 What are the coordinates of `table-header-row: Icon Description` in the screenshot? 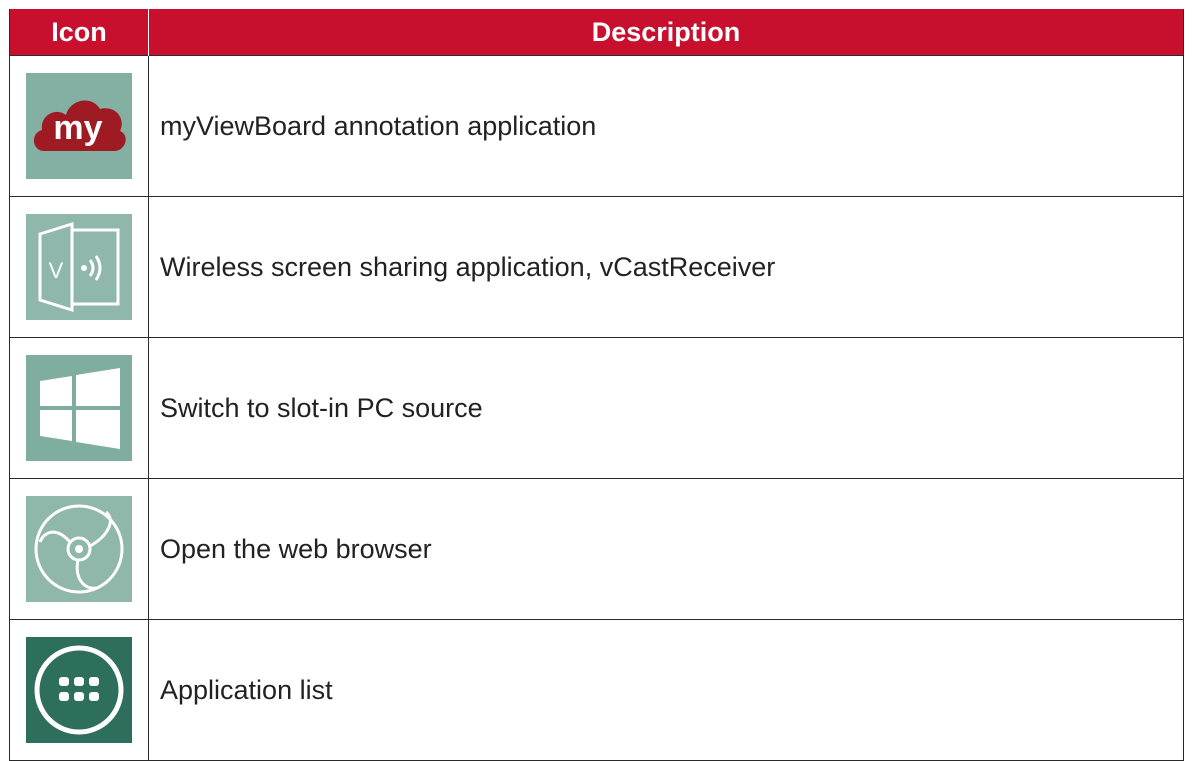 It's located at (596, 32).